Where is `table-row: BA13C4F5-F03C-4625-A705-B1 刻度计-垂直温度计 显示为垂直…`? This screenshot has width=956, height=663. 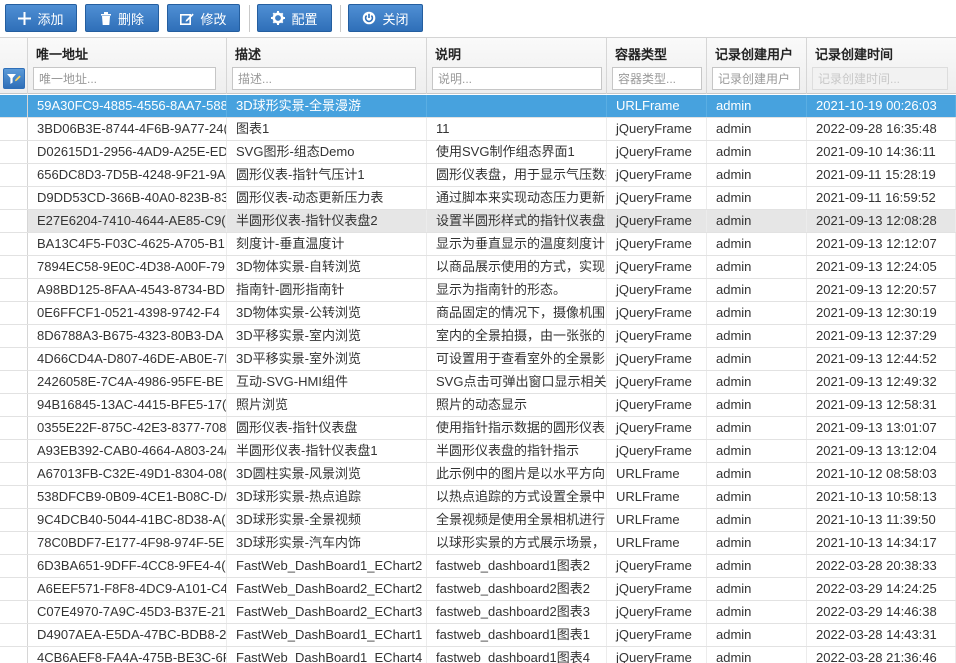 table-row: BA13C4F5-F03C-4625-A705-B1 刻度计-垂直温度计 显示为垂直… is located at coordinates (478, 244).